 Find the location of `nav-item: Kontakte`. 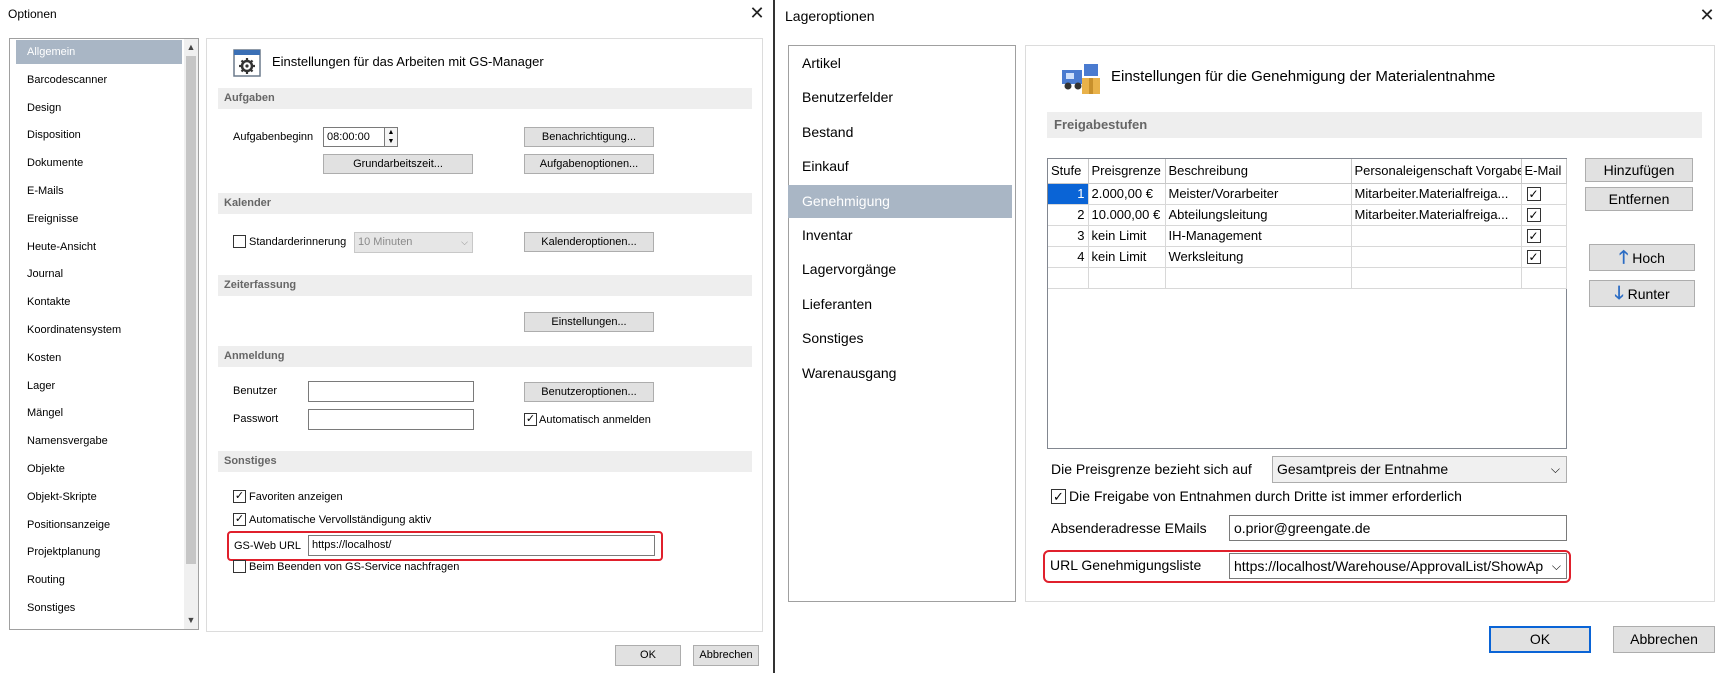

nav-item: Kontakte is located at coordinates (99, 302).